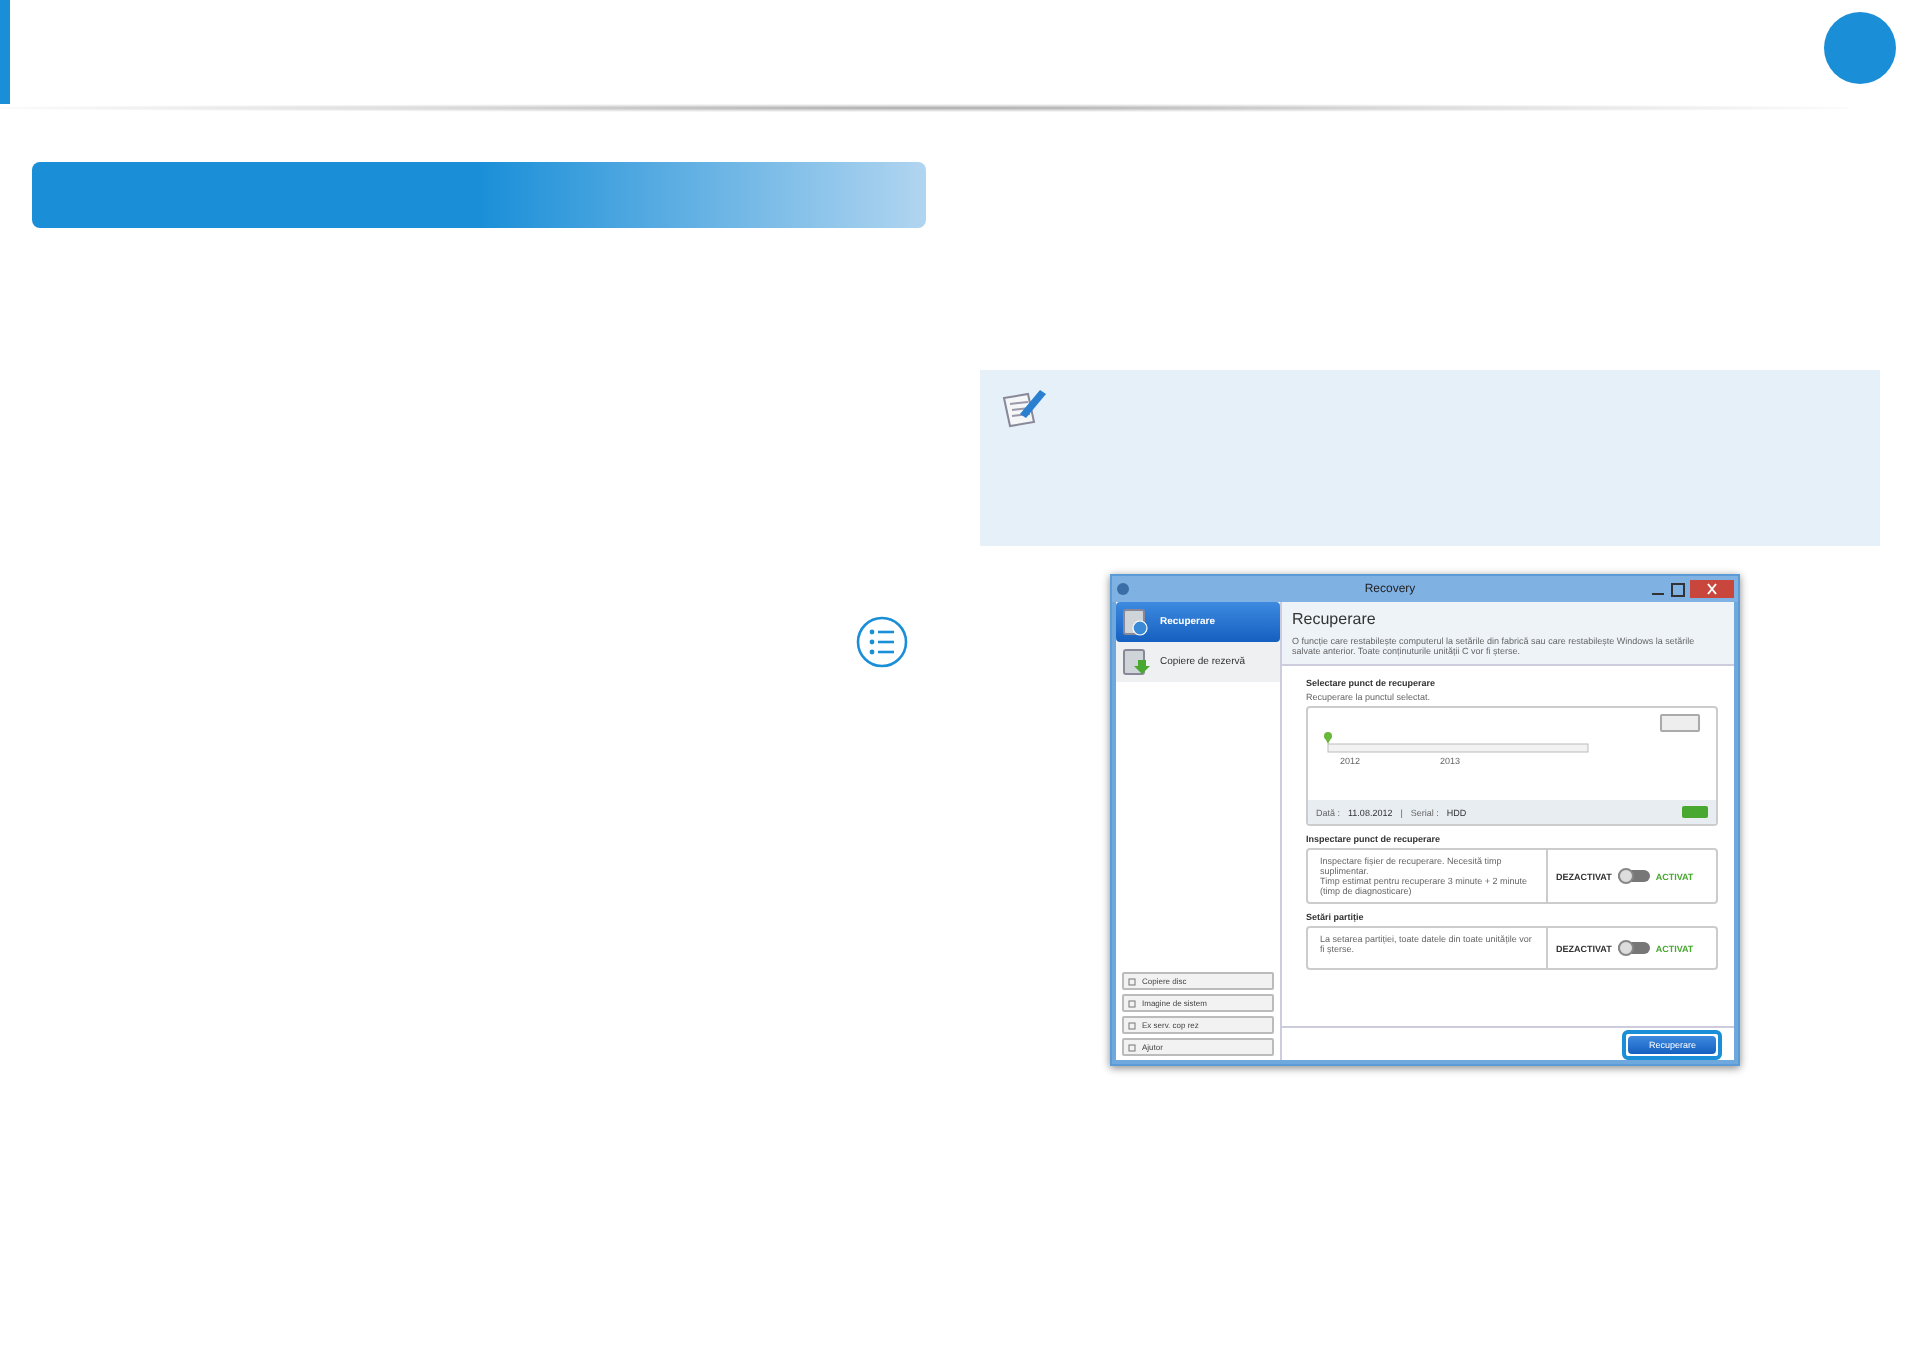  I want to click on page-title: Recuperare, so click(1335, 619).